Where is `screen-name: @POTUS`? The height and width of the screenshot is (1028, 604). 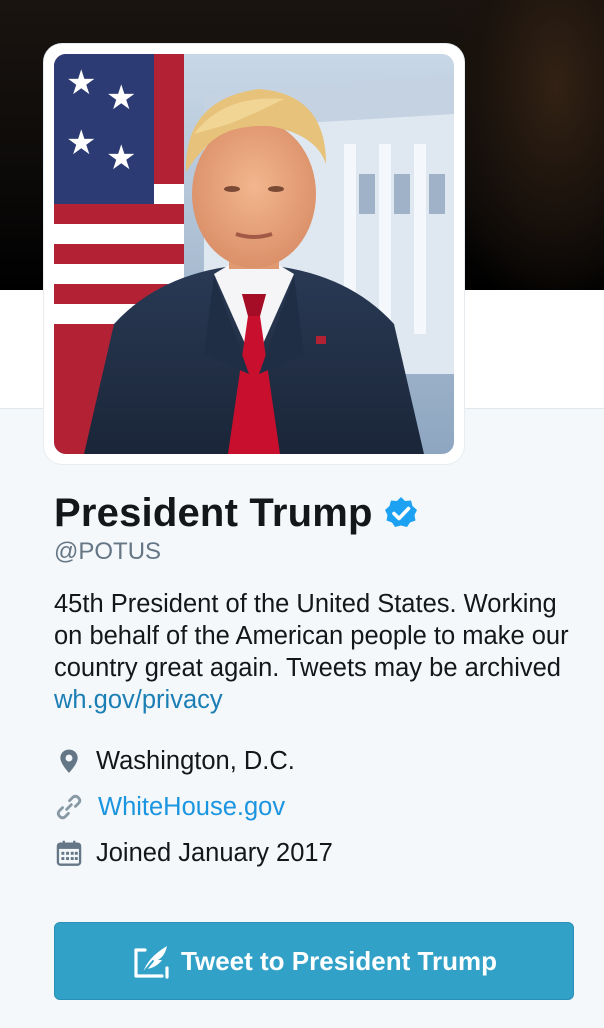 screen-name: @POTUS is located at coordinates (314, 552).